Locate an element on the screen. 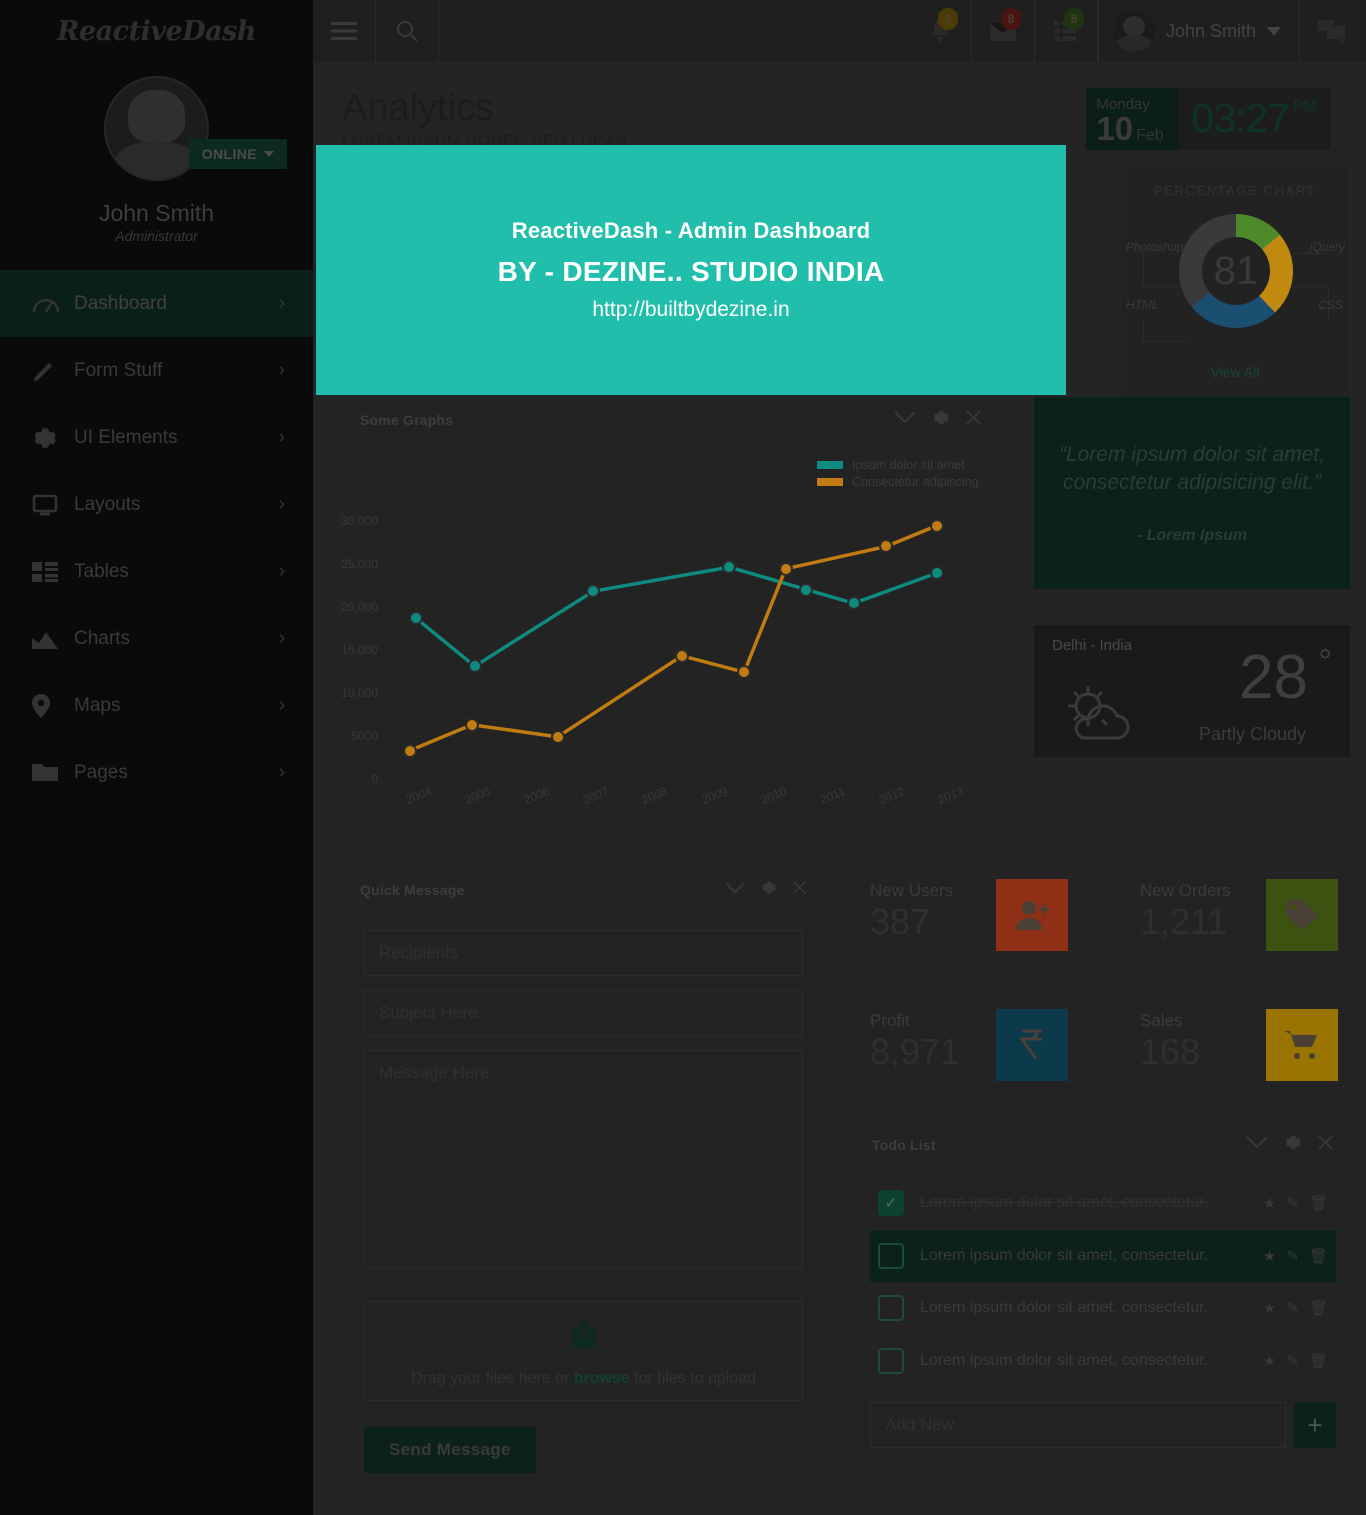 The height and width of the screenshot is (1515, 1366). sidebar-item-maps: Maps › is located at coordinates (156, 705).